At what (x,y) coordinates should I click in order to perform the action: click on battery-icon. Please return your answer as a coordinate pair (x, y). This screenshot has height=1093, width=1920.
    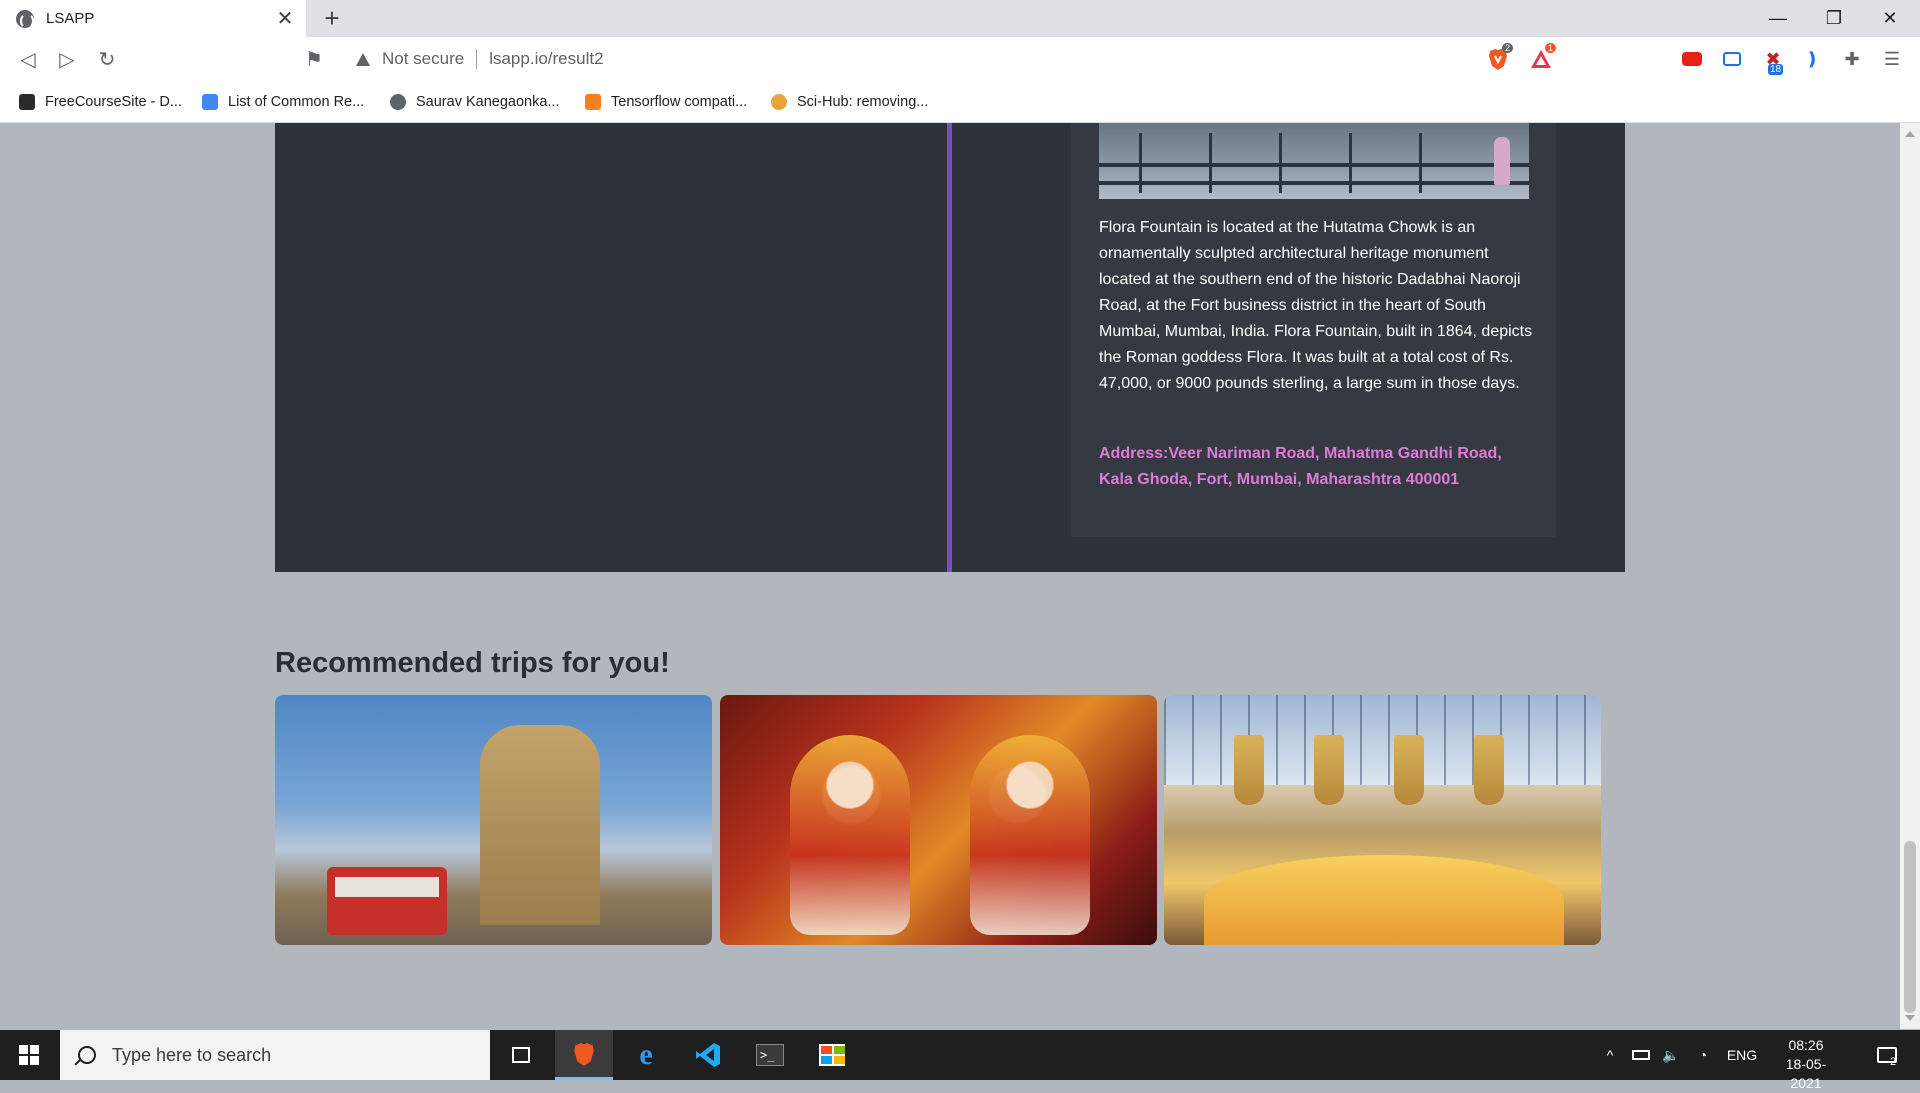
    Looking at the image, I should click on (1641, 1055).